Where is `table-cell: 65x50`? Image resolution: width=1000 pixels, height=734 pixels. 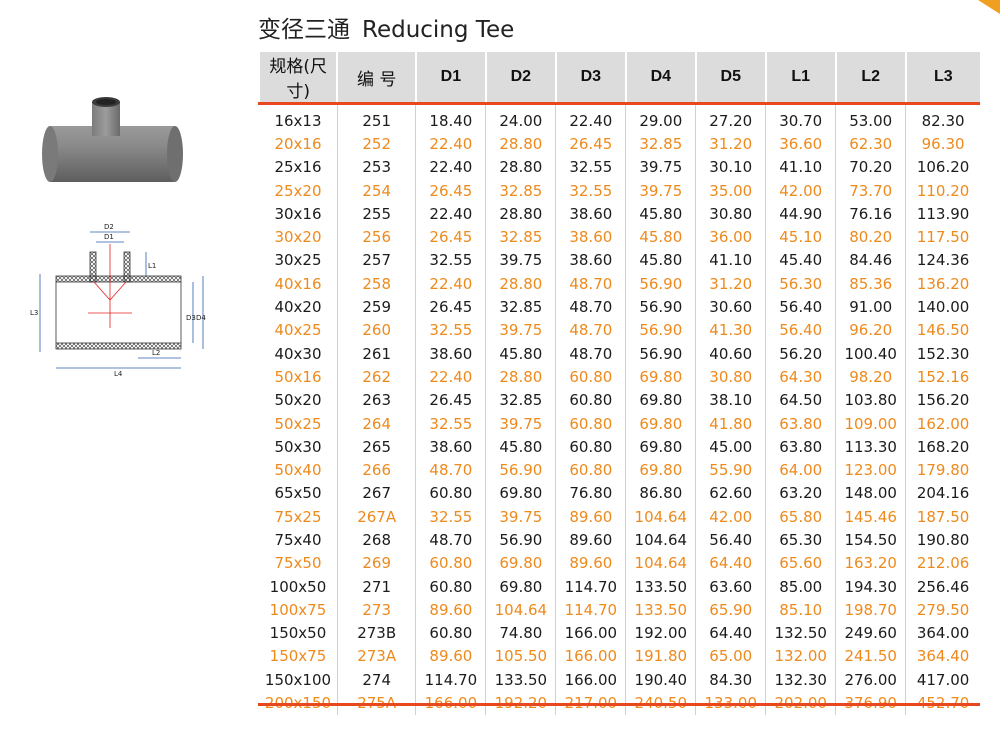
table-cell: 65x50 is located at coordinates (298, 493).